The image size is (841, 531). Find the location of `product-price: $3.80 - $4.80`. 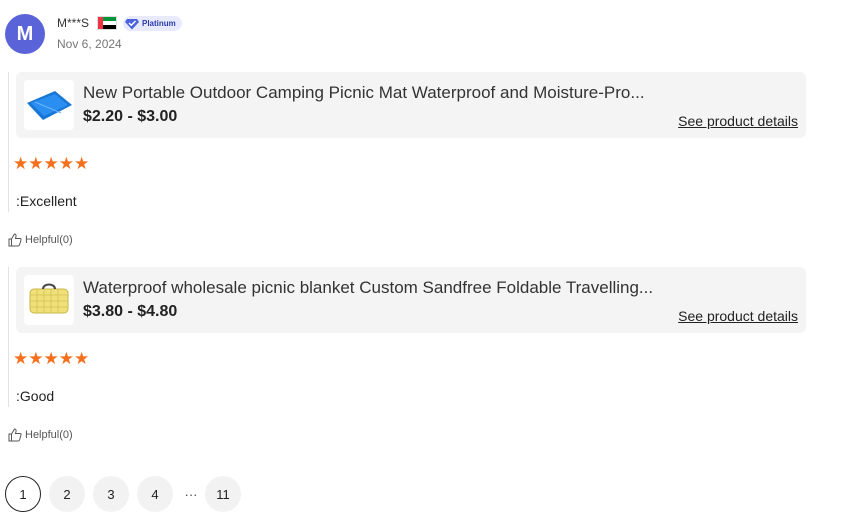

product-price: $3.80 - $4.80 is located at coordinates (130, 311).